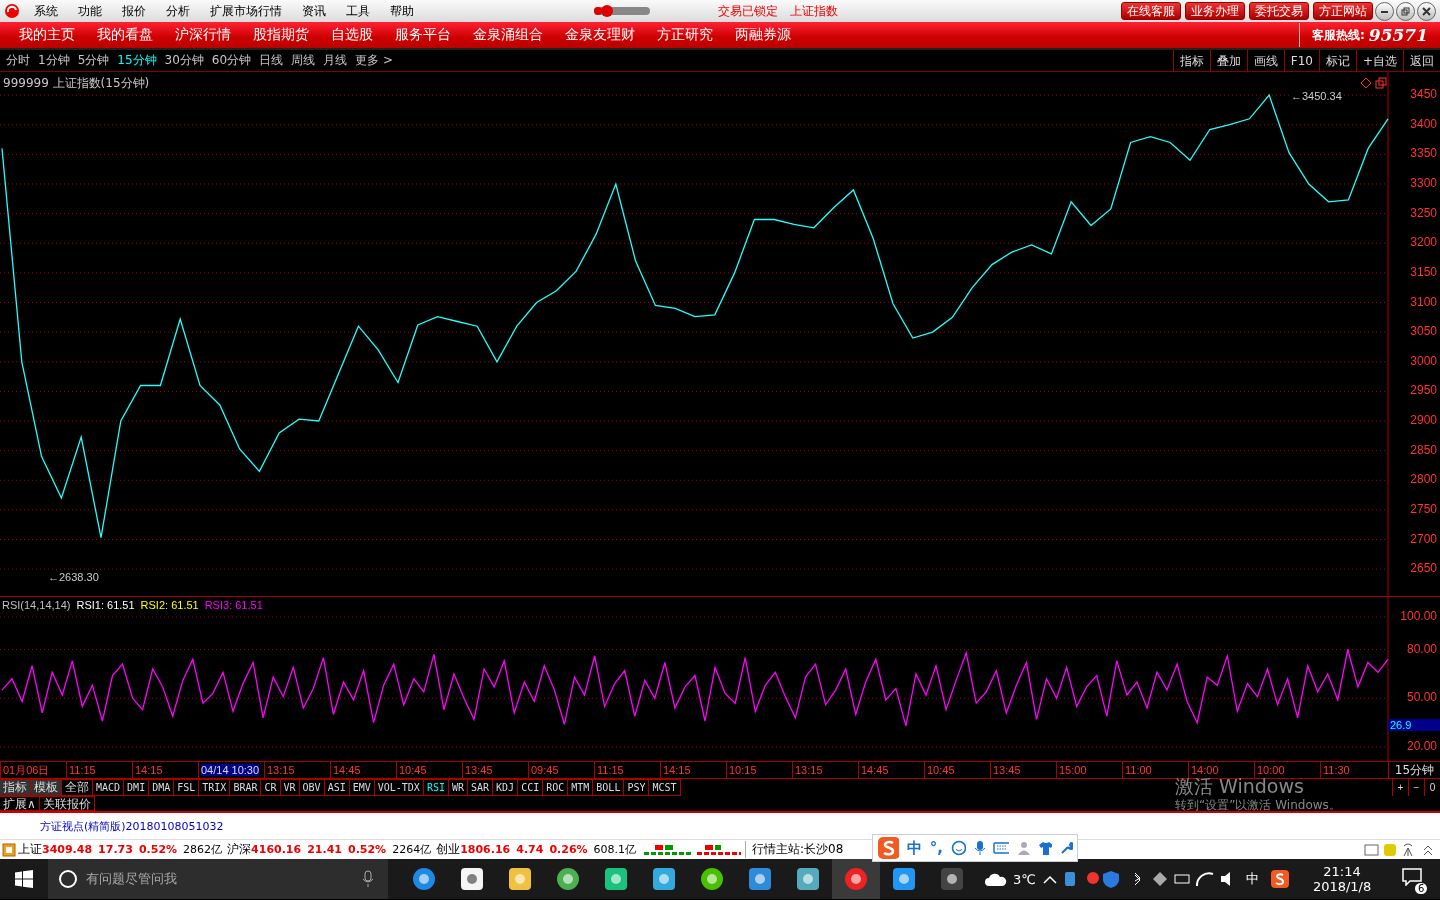  What do you see at coordinates (581, 787) in the screenshot?
I see `indicator-tab: MTM` at bounding box center [581, 787].